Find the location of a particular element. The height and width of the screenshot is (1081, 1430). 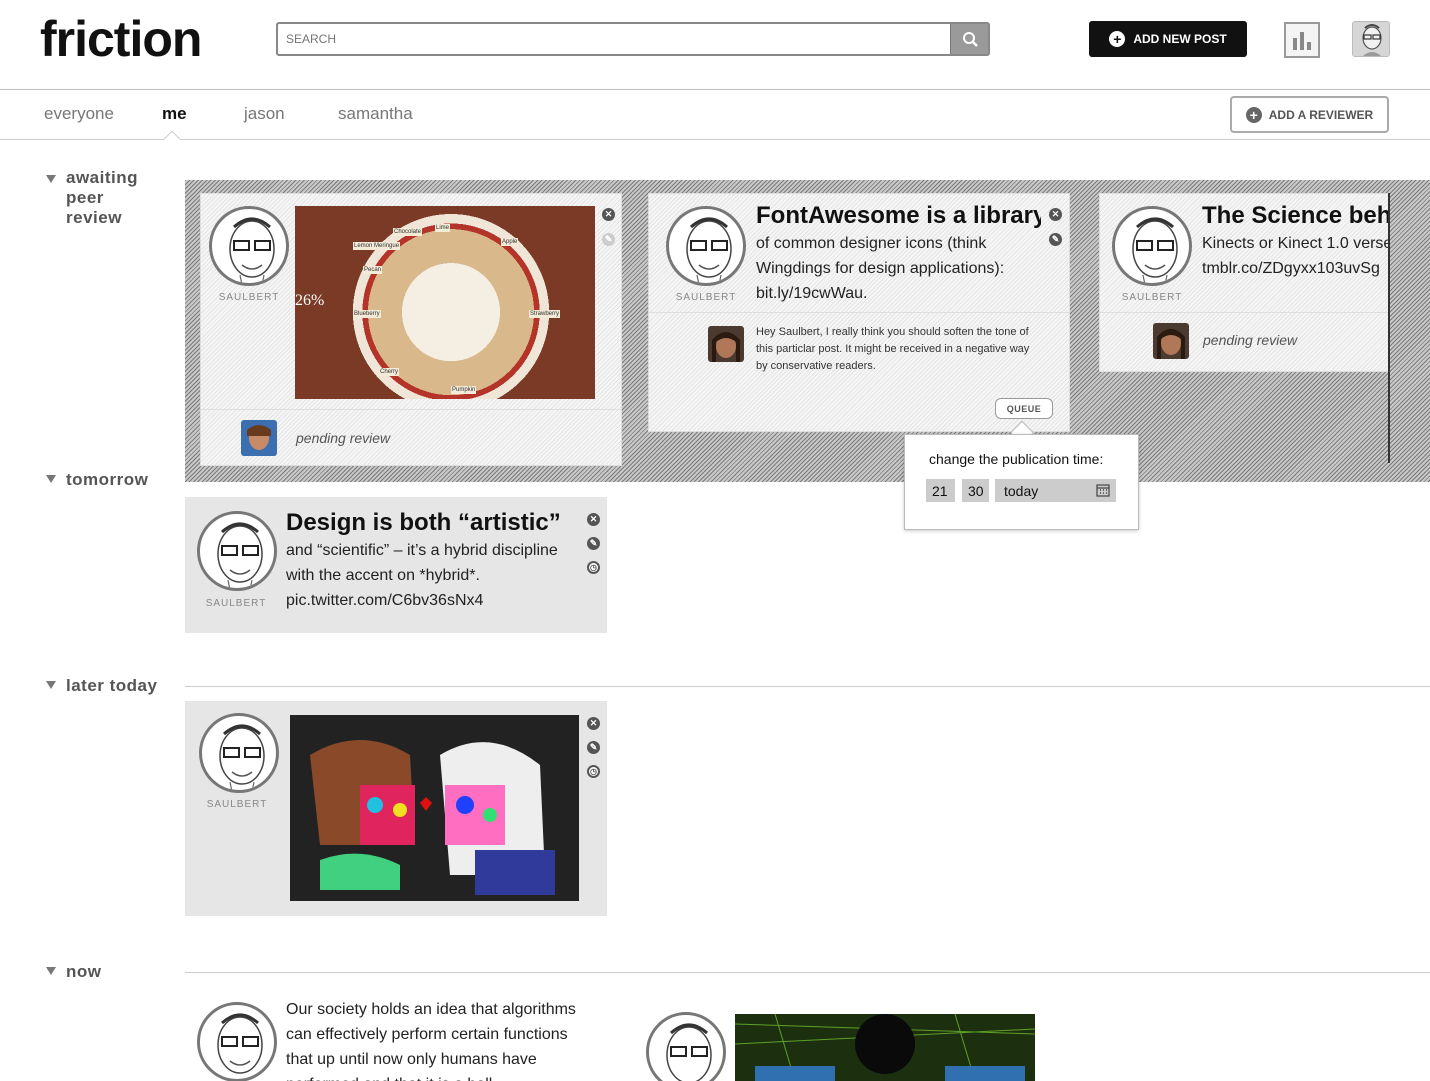

header-divider is located at coordinates (715, 89).